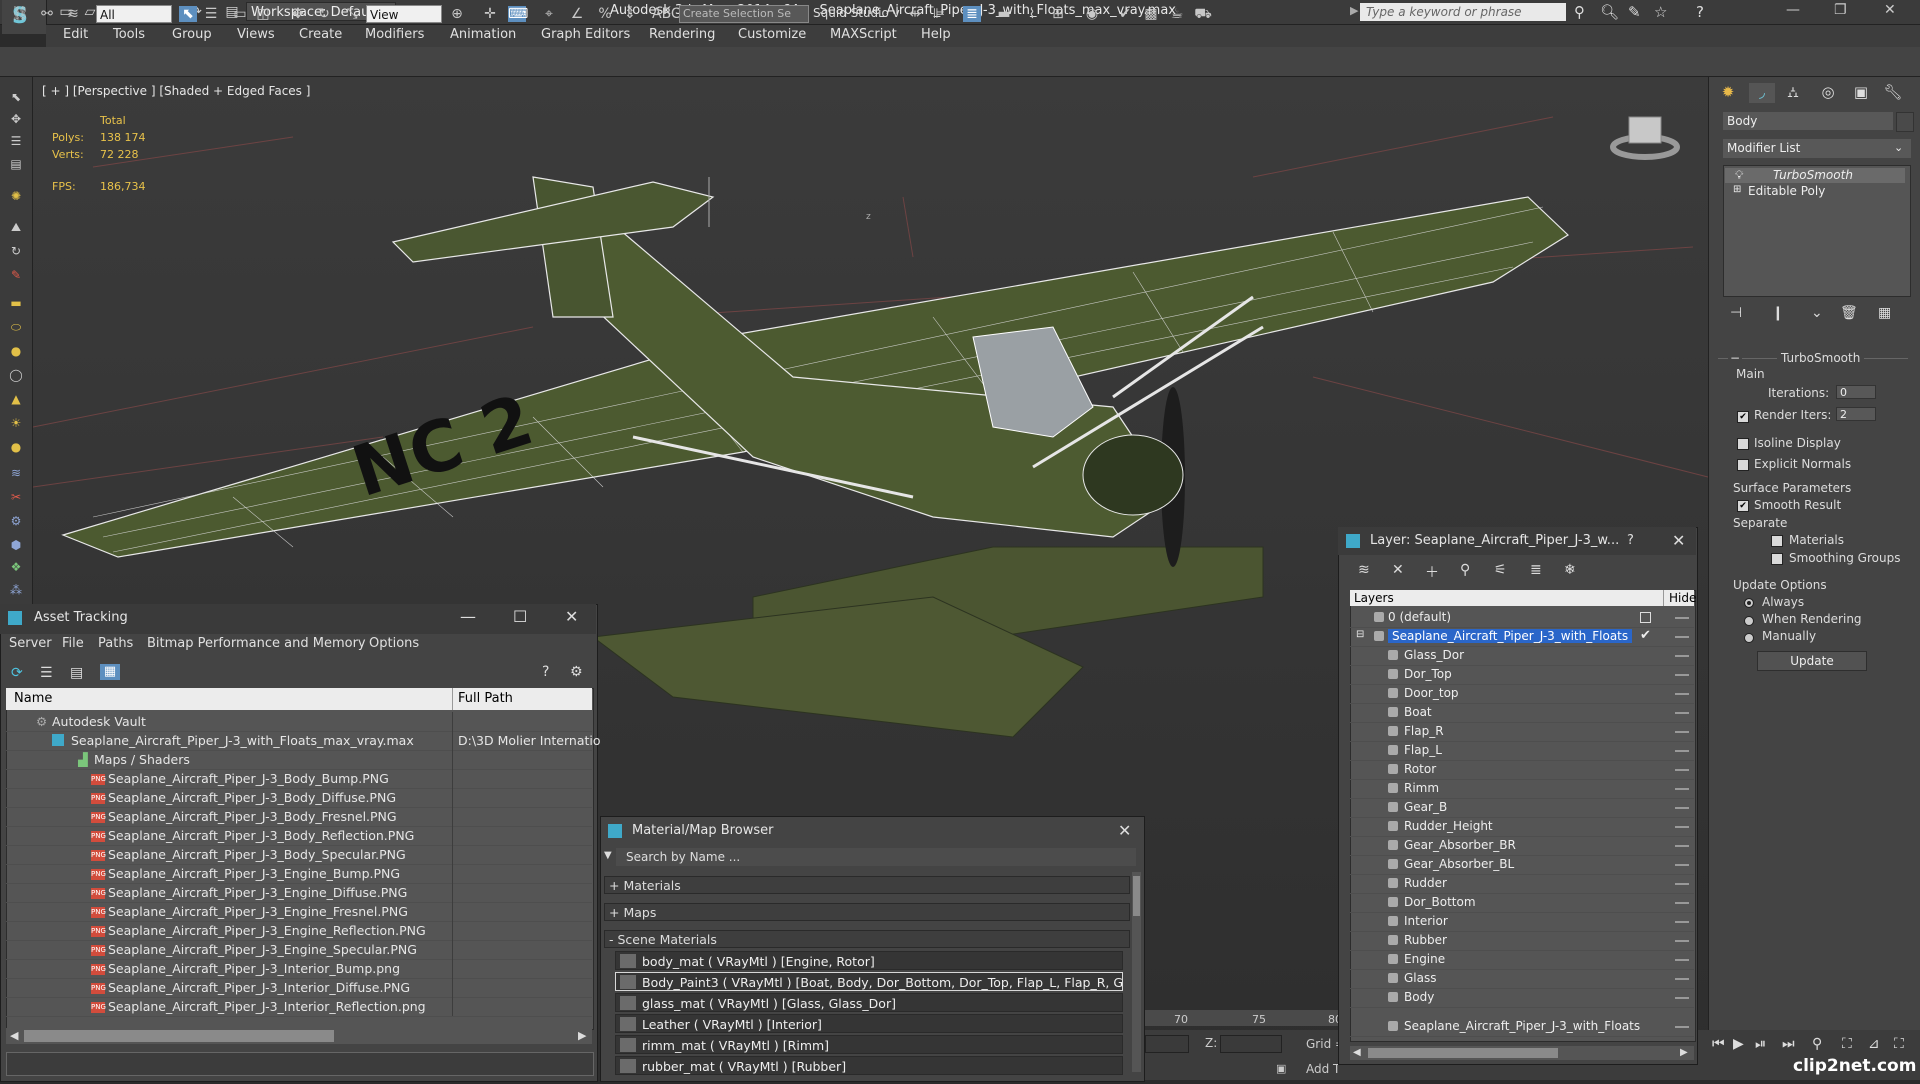 The height and width of the screenshot is (1084, 1920). I want to click on hide-all-icon: ≣, so click(1536, 570).